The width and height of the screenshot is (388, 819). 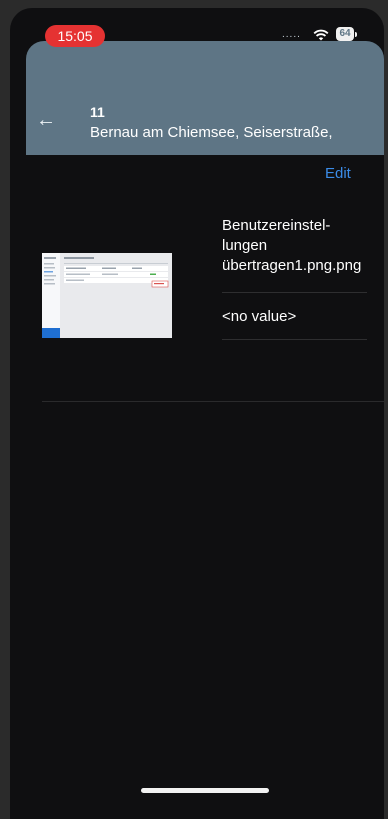 I want to click on attachment-value: <no value>, so click(x=259, y=316).